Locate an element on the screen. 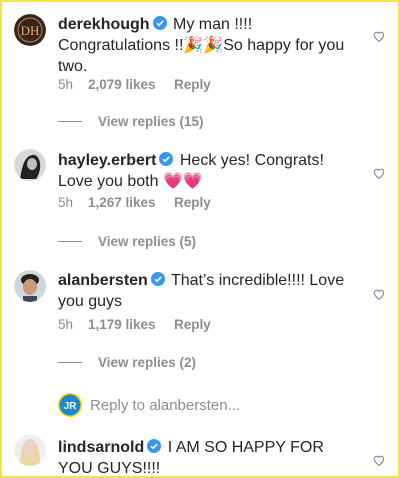 The height and width of the screenshot is (478, 400). username: derekhough is located at coordinates (104, 24).